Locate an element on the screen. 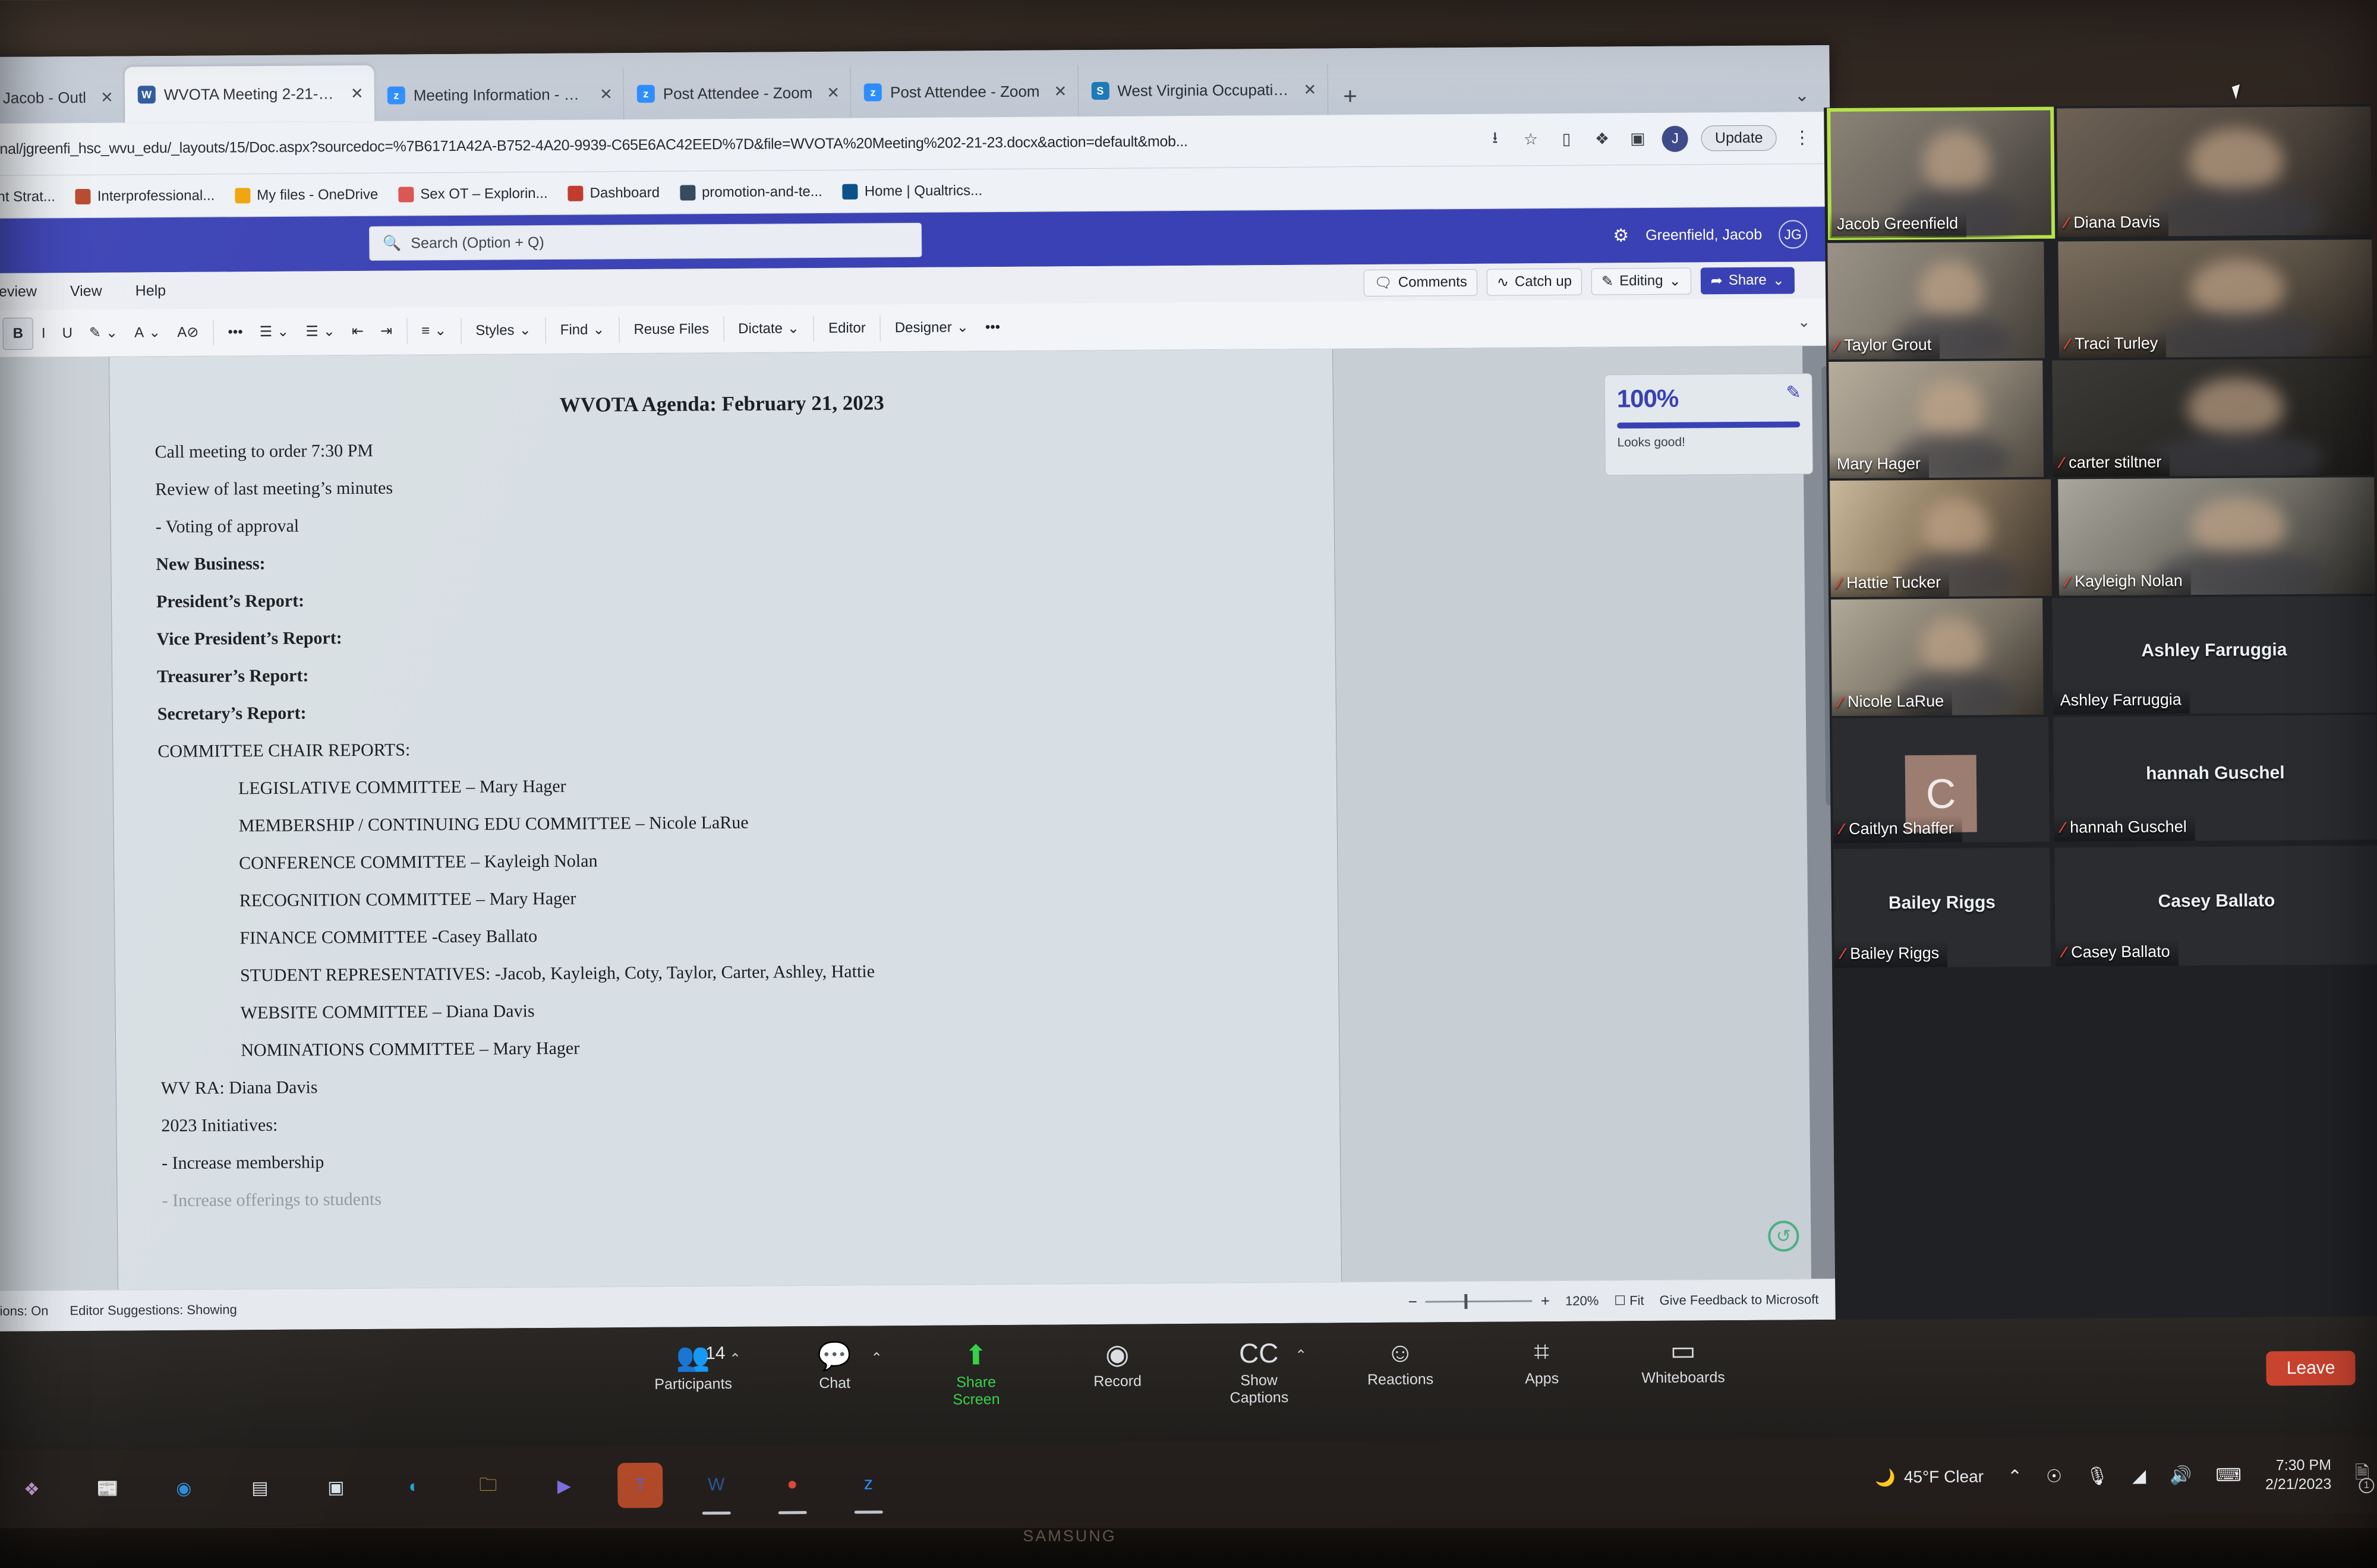  wifi-icon: ◢ is located at coordinates (2139, 1475).